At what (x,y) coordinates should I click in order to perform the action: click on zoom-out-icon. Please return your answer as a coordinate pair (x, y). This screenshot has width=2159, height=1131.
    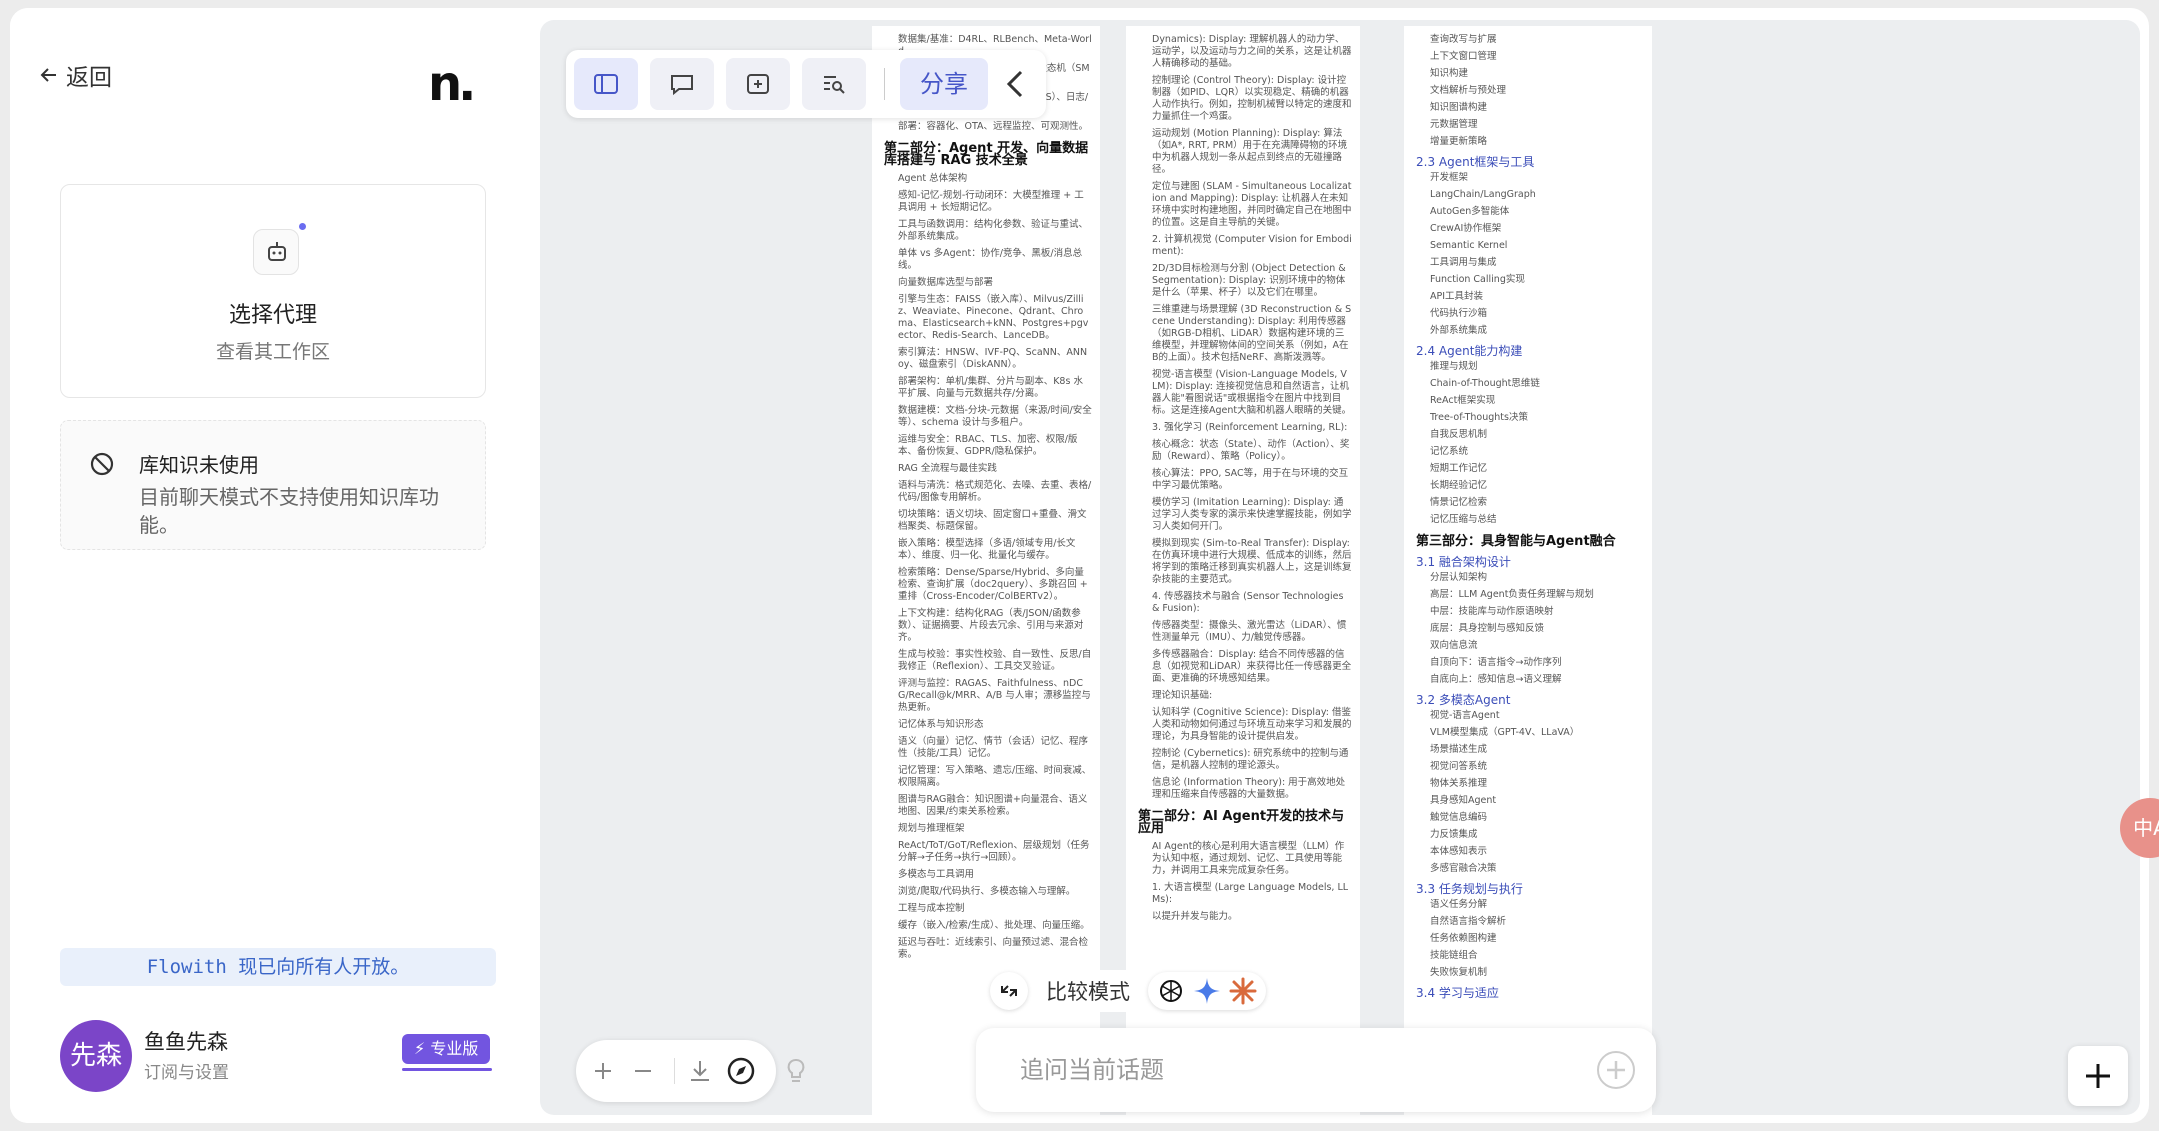
    Looking at the image, I should click on (643, 1071).